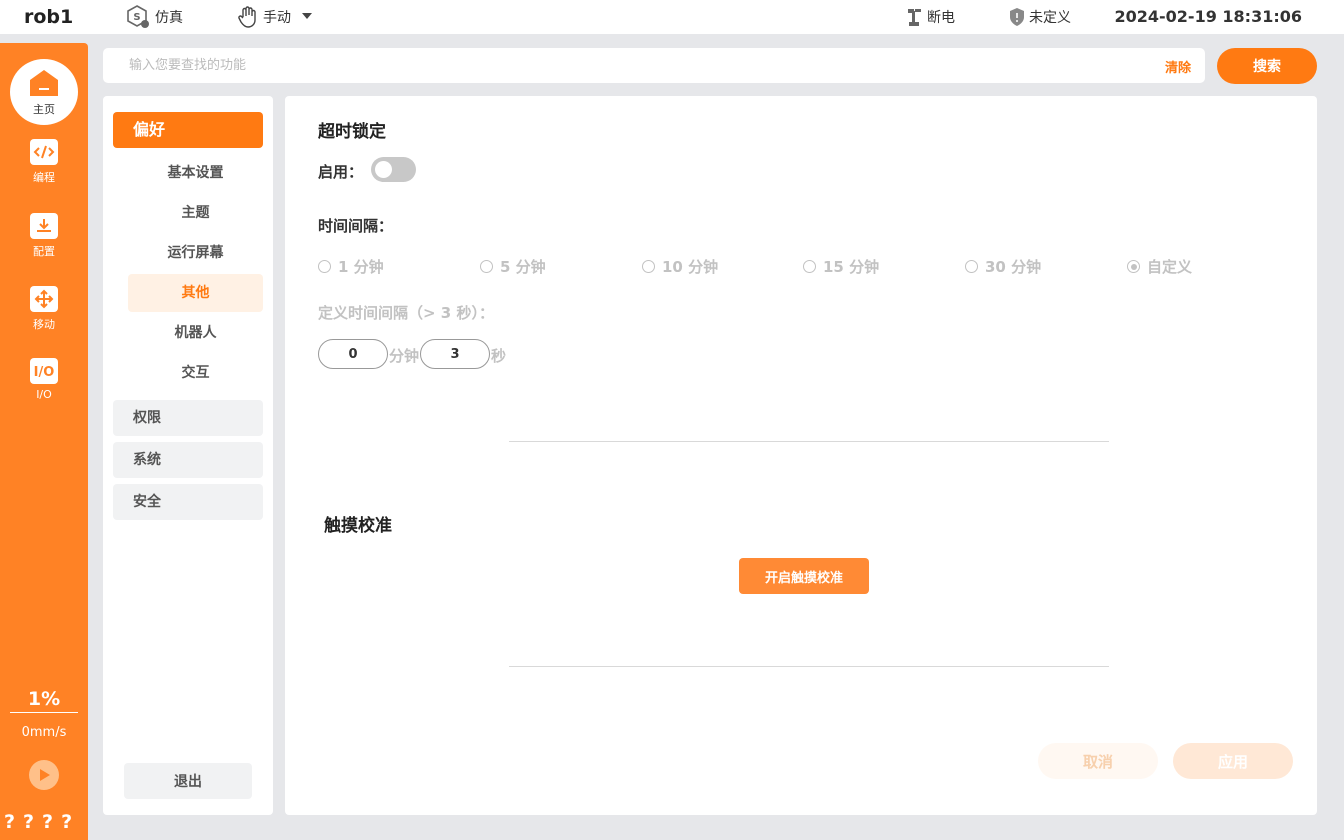 This screenshot has height=840, width=1344. What do you see at coordinates (941, 18) in the screenshot?
I see `power-label: 断电` at bounding box center [941, 18].